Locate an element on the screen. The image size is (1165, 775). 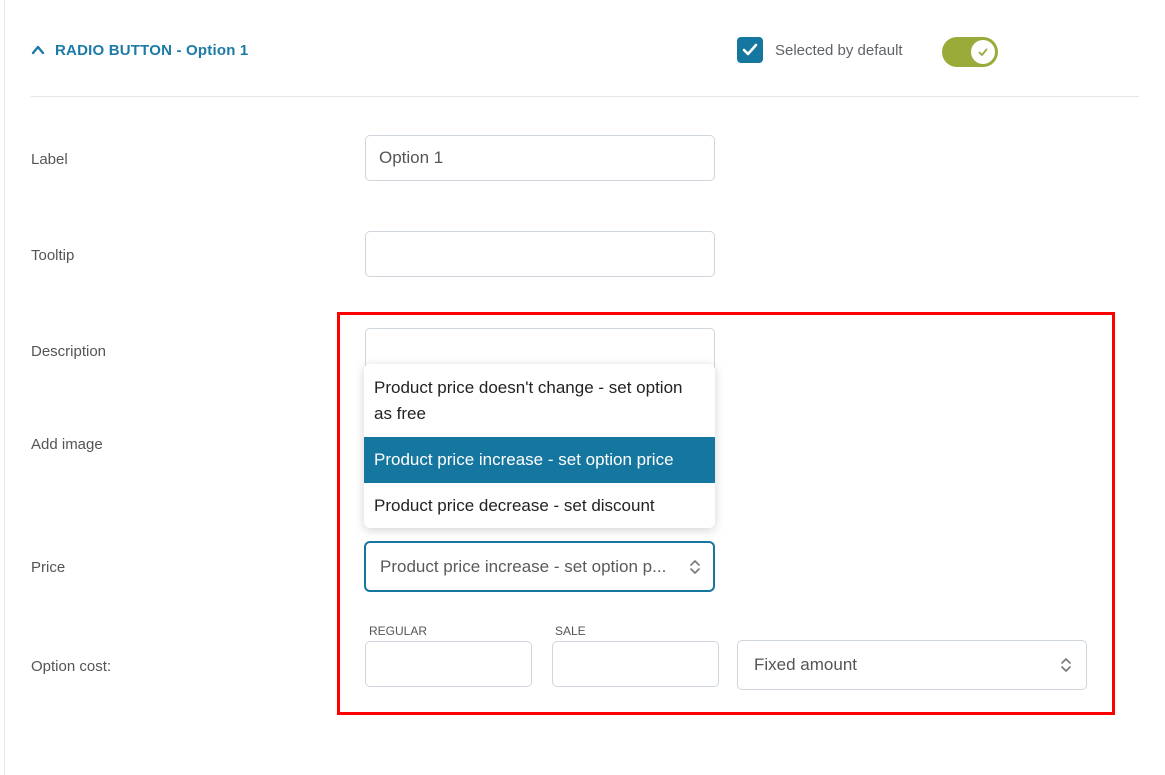
label-input: Option 1 is located at coordinates (540, 158).